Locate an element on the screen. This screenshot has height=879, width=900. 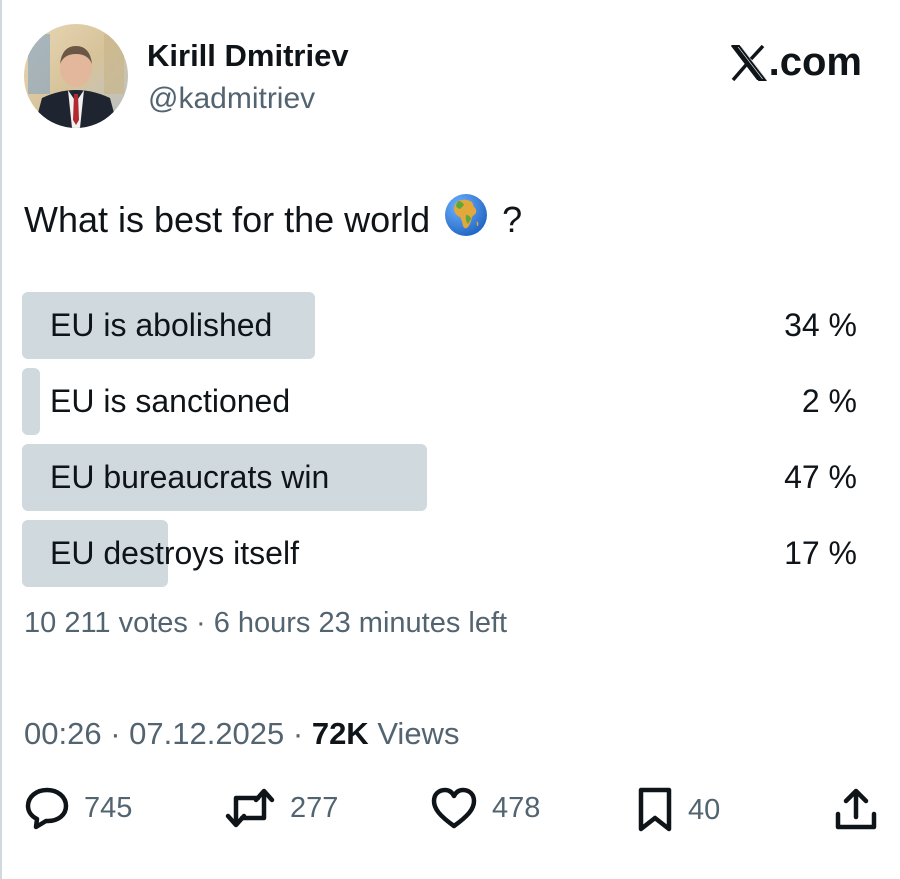
question-text: What is best for the world is located at coordinates (227, 219).